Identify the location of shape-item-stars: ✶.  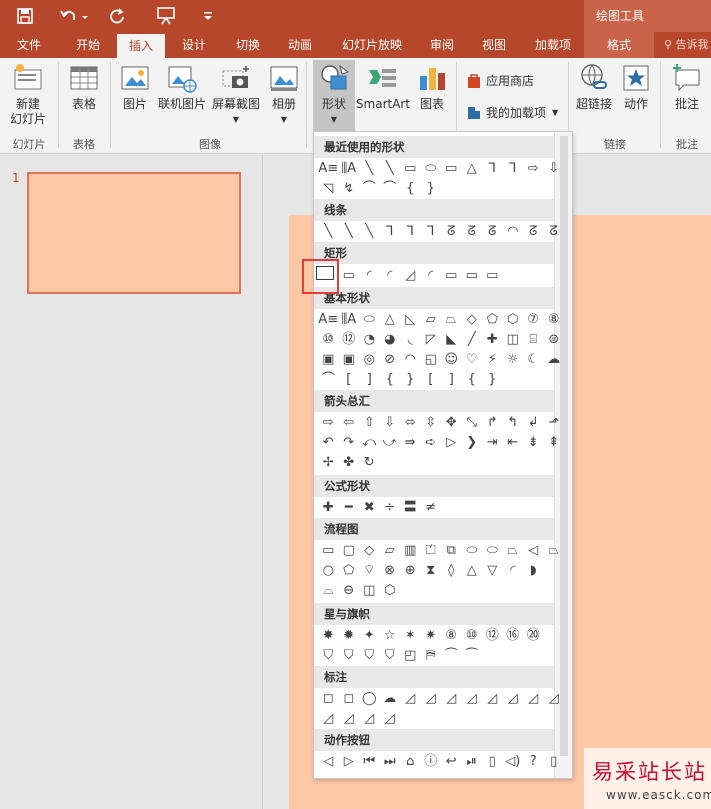
(410, 635).